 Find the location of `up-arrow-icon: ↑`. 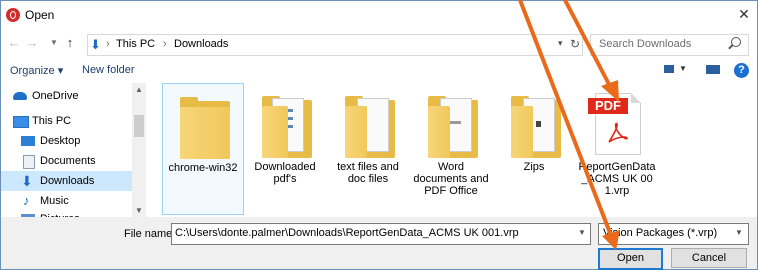

up-arrow-icon: ↑ is located at coordinates (70, 43).